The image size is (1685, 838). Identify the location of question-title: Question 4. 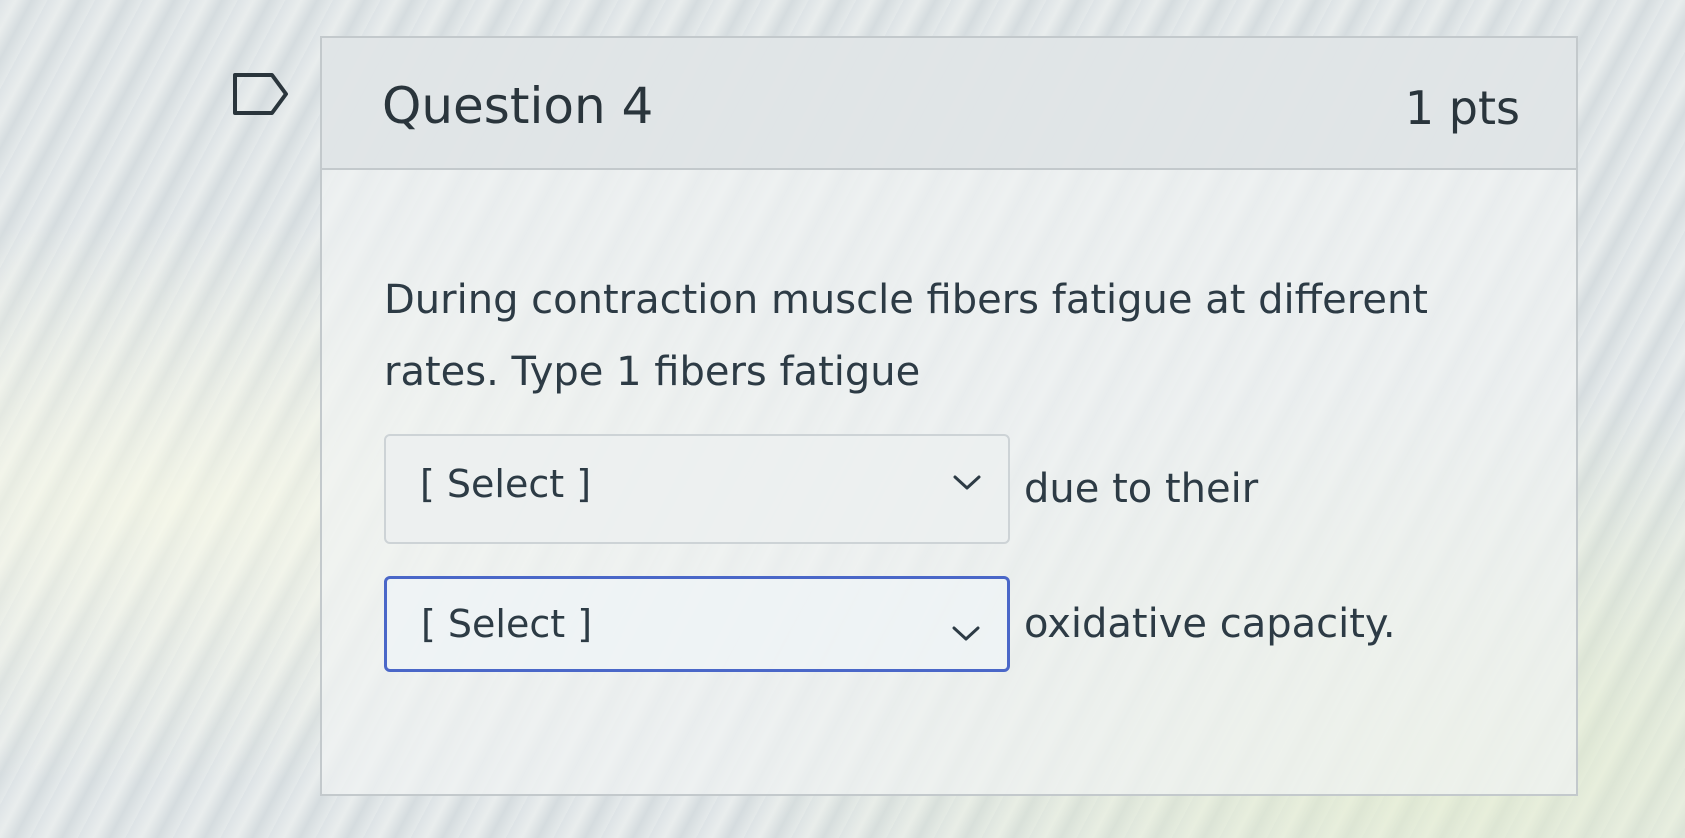
(518, 106).